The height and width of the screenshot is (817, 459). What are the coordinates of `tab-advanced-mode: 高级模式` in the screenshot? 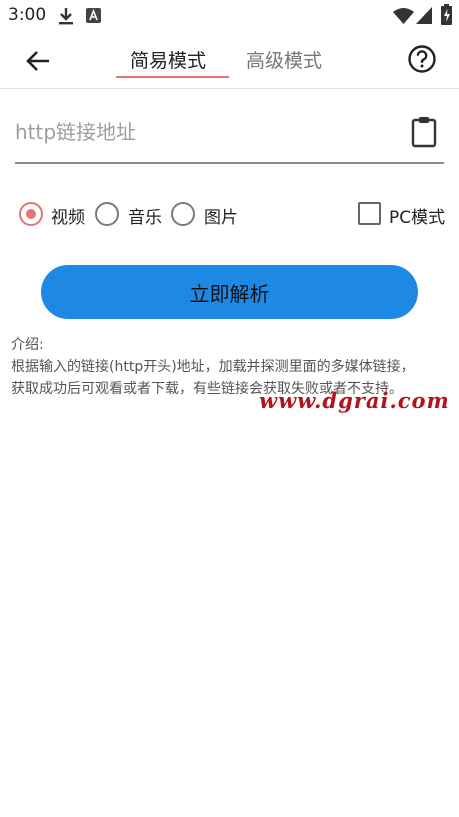 It's located at (284, 59).